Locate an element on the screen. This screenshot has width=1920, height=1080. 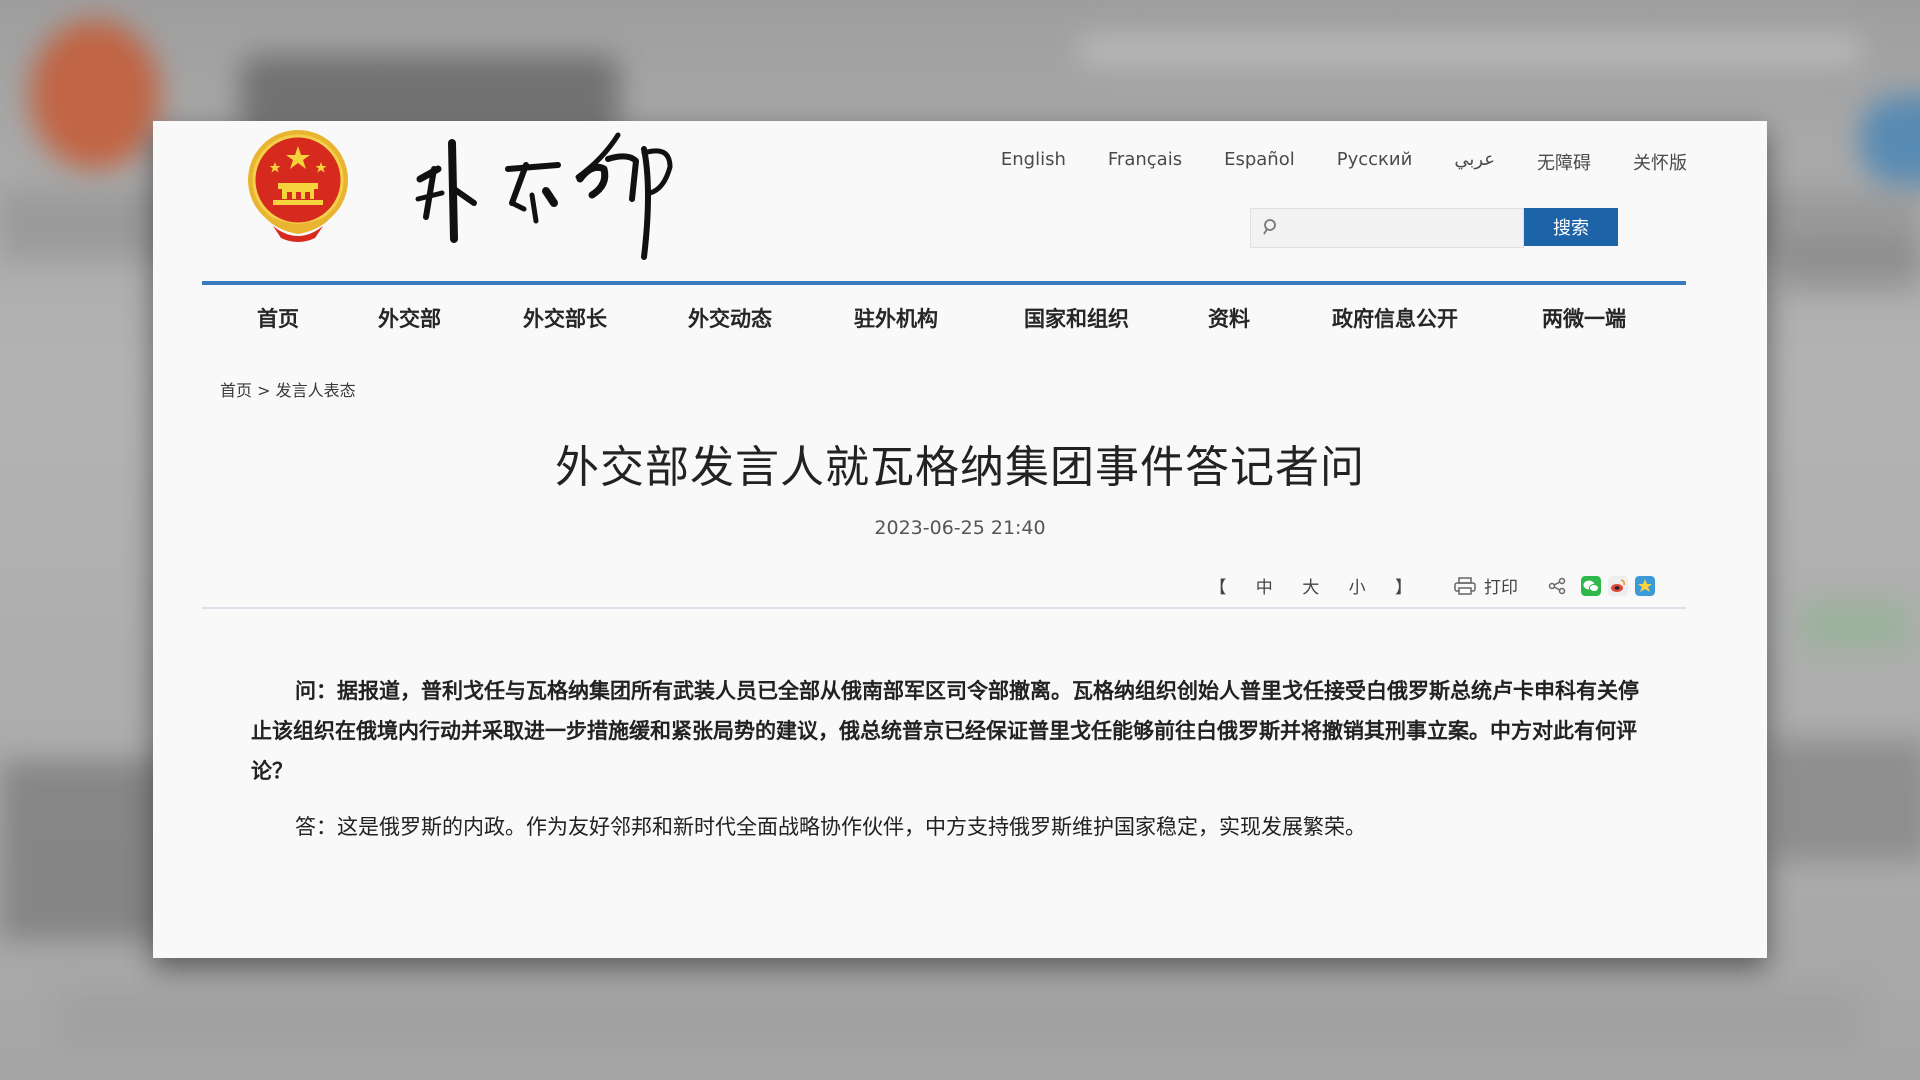
nav-home: 首页 is located at coordinates (278, 318).